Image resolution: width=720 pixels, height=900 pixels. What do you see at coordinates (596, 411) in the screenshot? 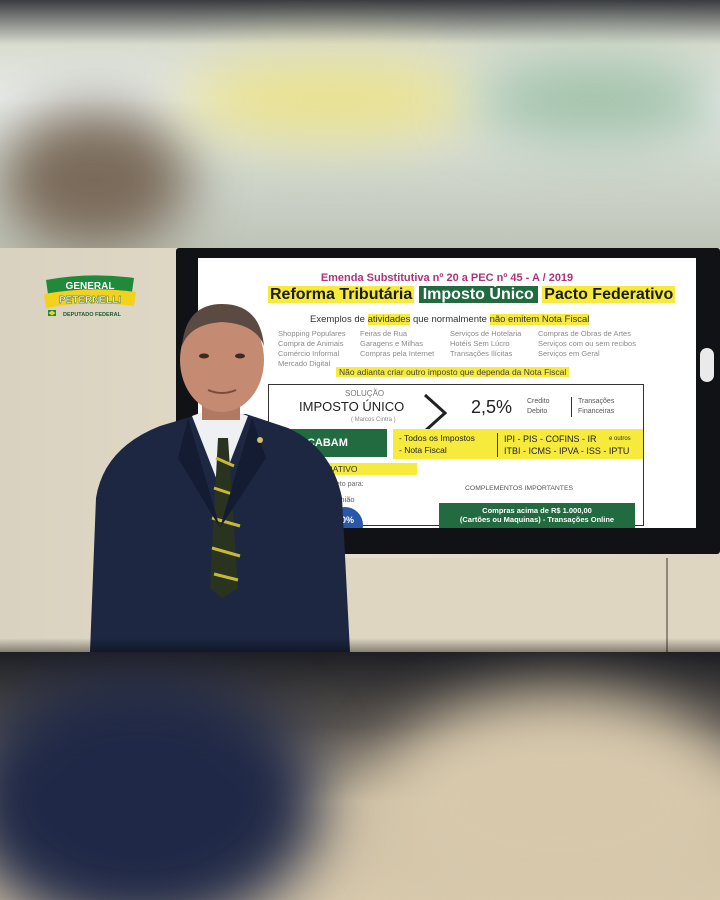
I see `financeiras-label: Financeiras` at bounding box center [596, 411].